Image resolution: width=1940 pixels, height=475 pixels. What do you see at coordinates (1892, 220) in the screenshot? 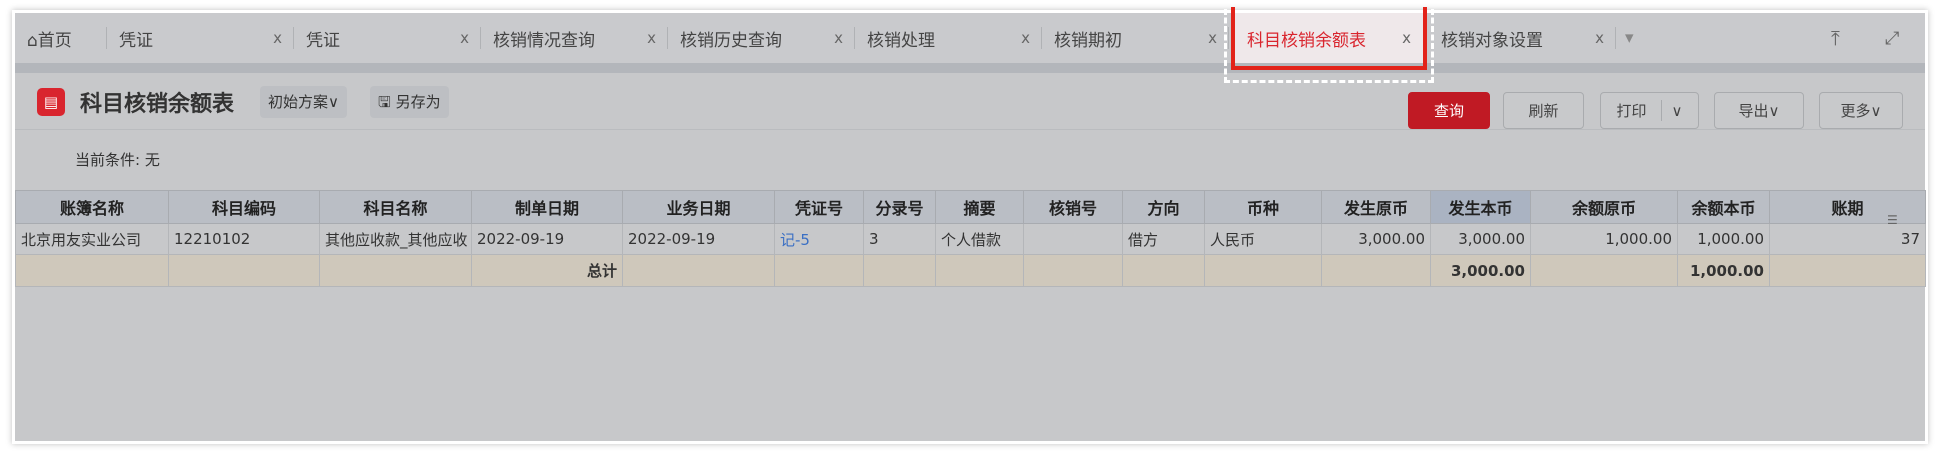
I see `column-settings-icon: ☰` at bounding box center [1892, 220].